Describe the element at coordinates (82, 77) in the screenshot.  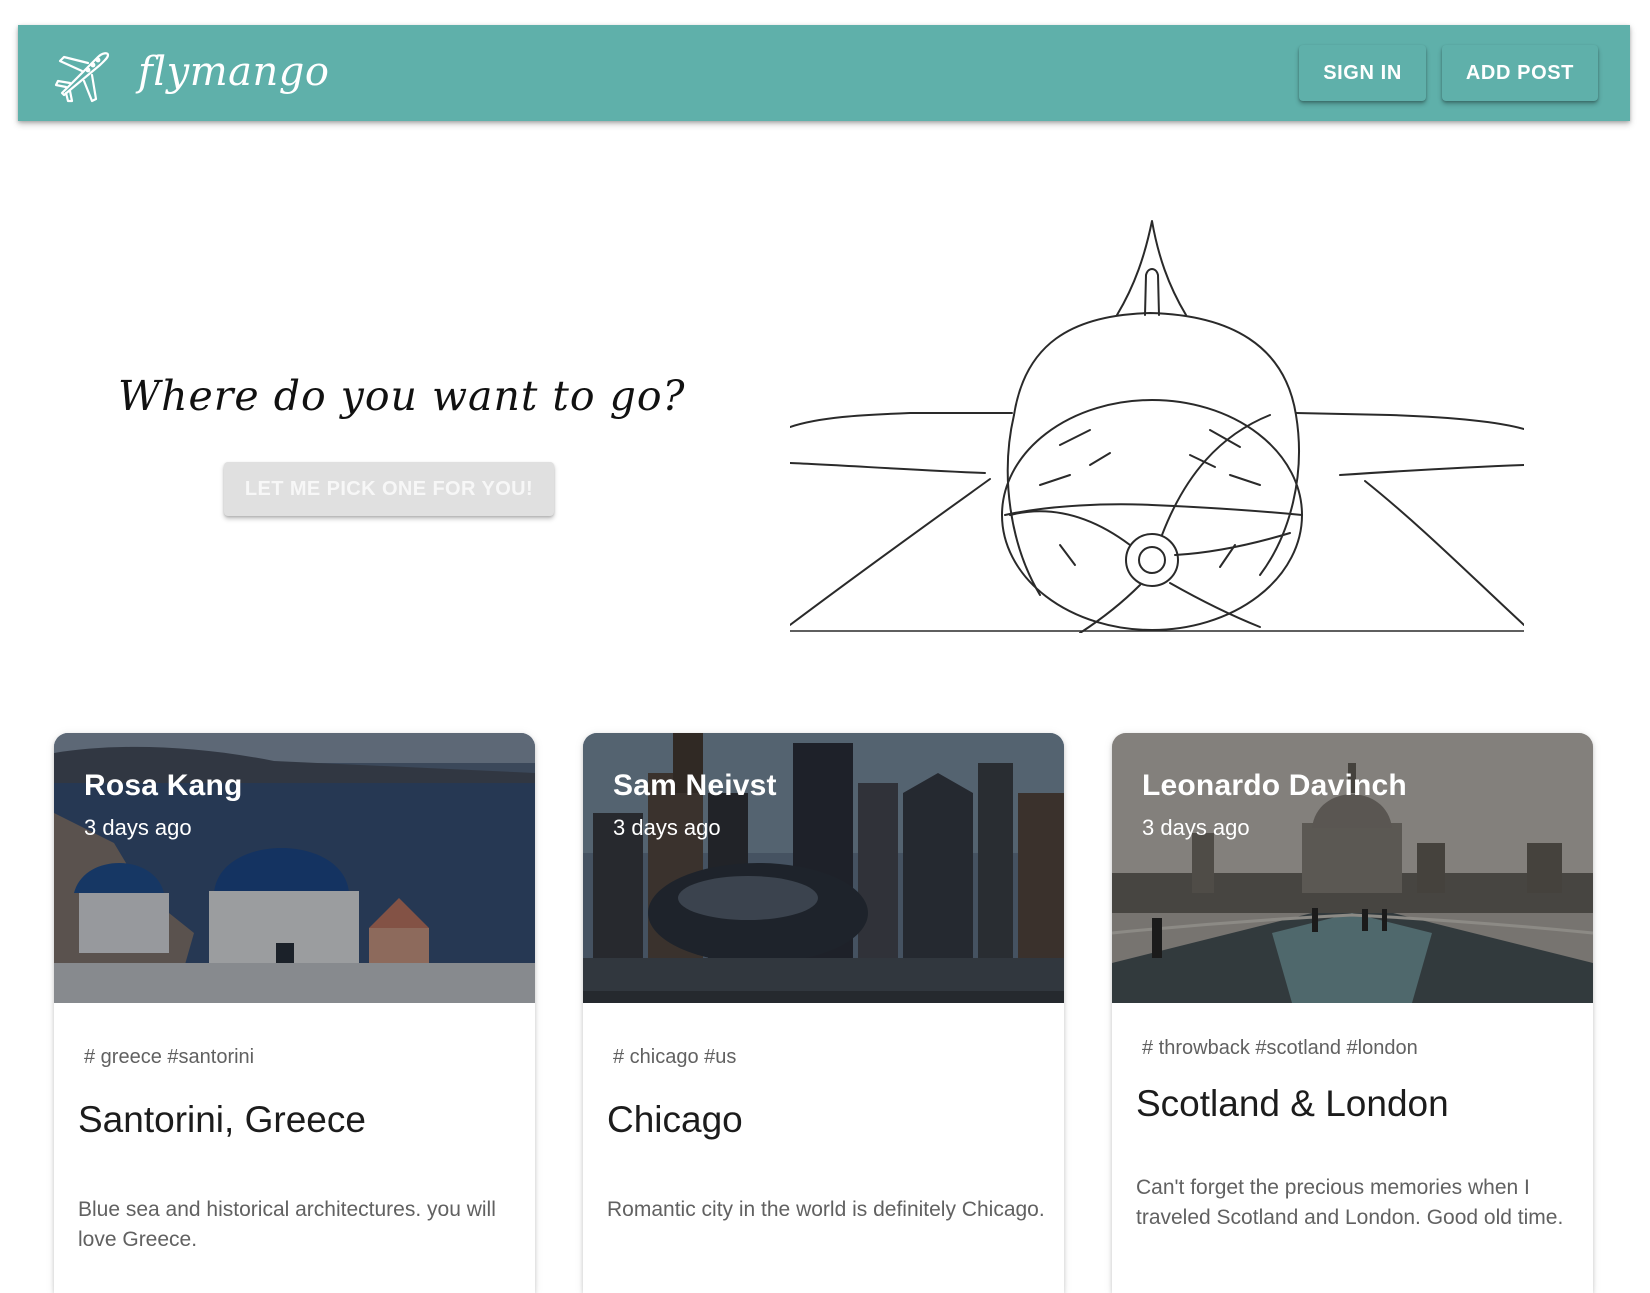
I see `airplane-icon` at that location.